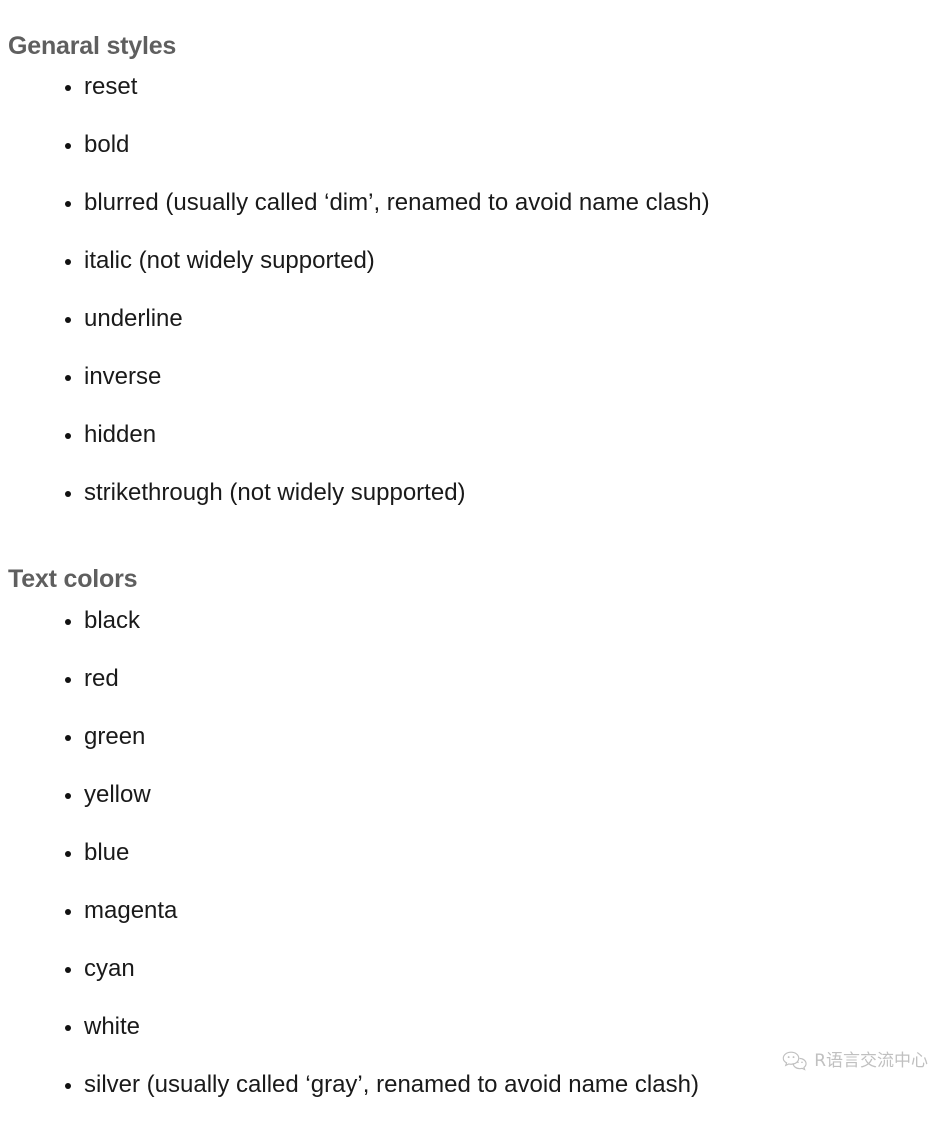  Describe the element at coordinates (473, 449) in the screenshot. I see `list-item: hidden` at that location.